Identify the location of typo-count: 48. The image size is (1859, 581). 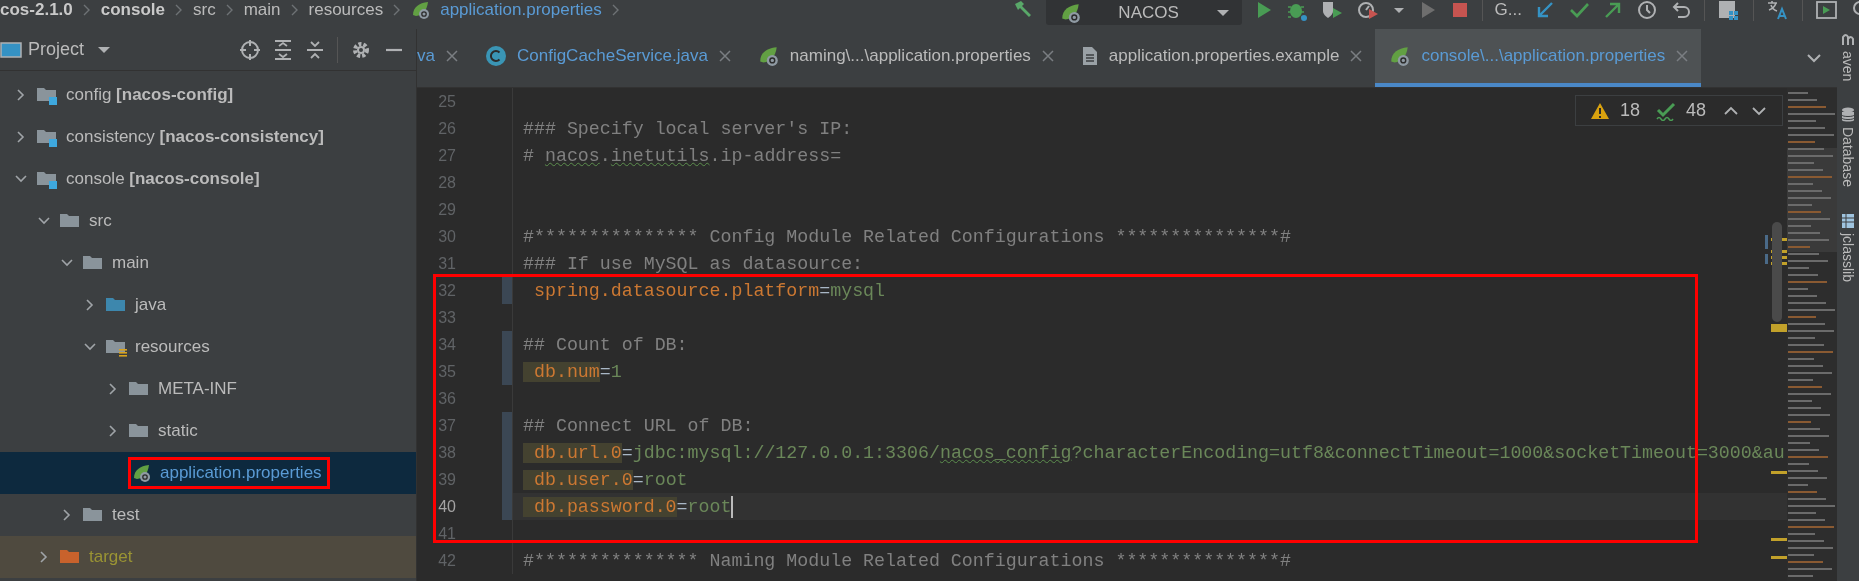
(1695, 110).